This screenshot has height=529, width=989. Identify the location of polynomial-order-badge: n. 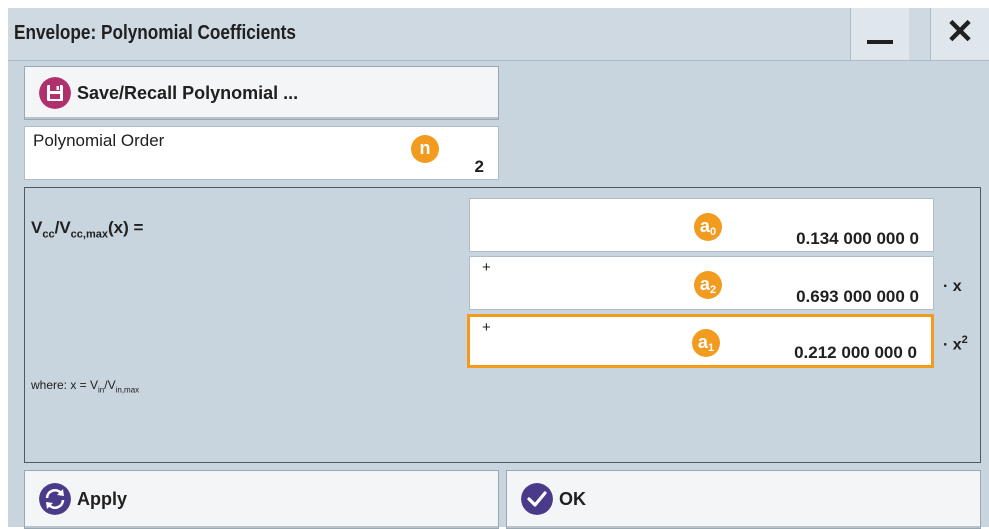
(425, 149).